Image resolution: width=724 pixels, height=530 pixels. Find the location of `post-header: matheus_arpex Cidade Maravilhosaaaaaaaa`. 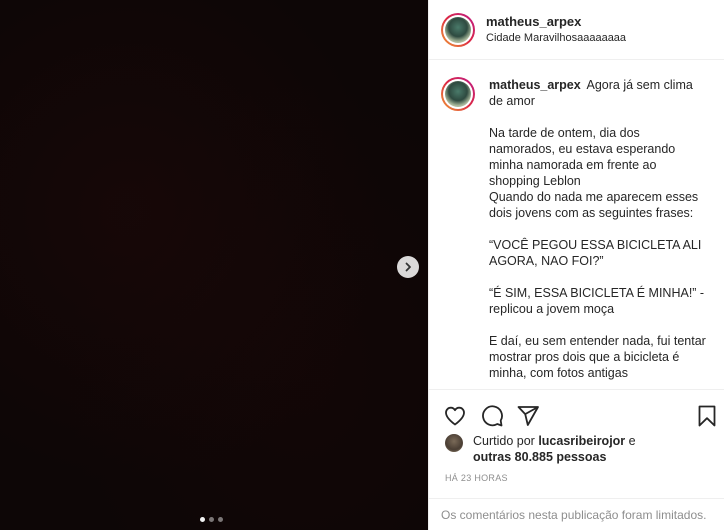

post-header: matheus_arpex Cidade Maravilhosaaaaaaaa is located at coordinates (576, 30).